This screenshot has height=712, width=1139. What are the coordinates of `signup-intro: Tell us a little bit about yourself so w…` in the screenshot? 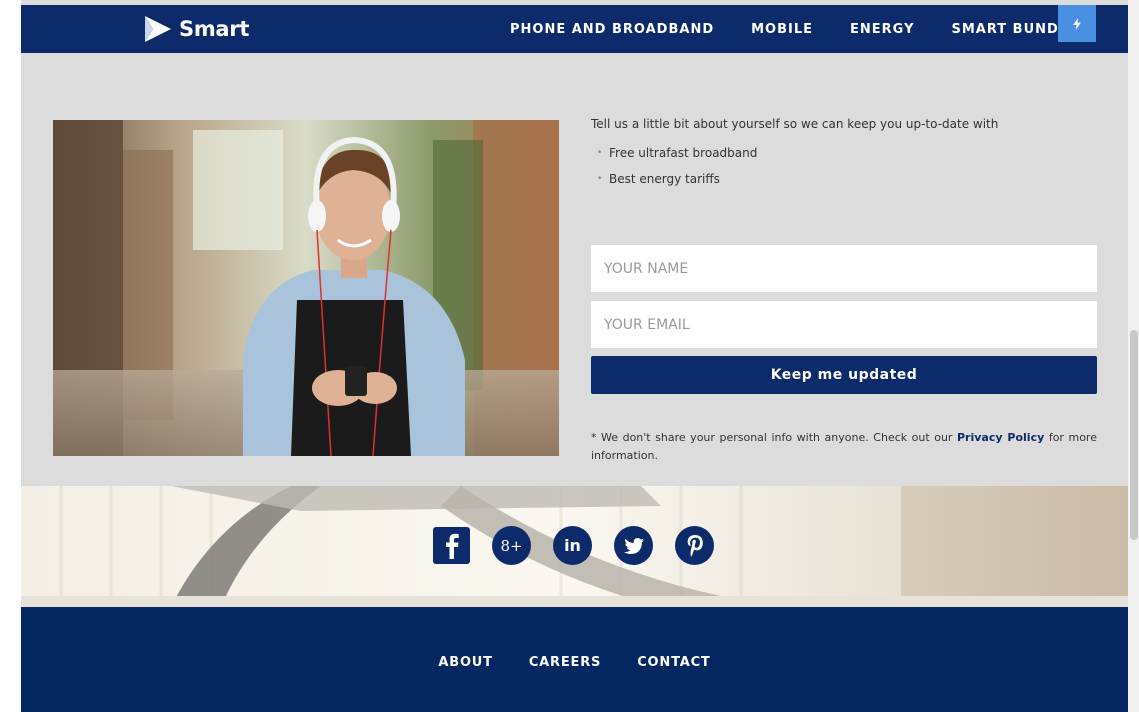 It's located at (795, 124).